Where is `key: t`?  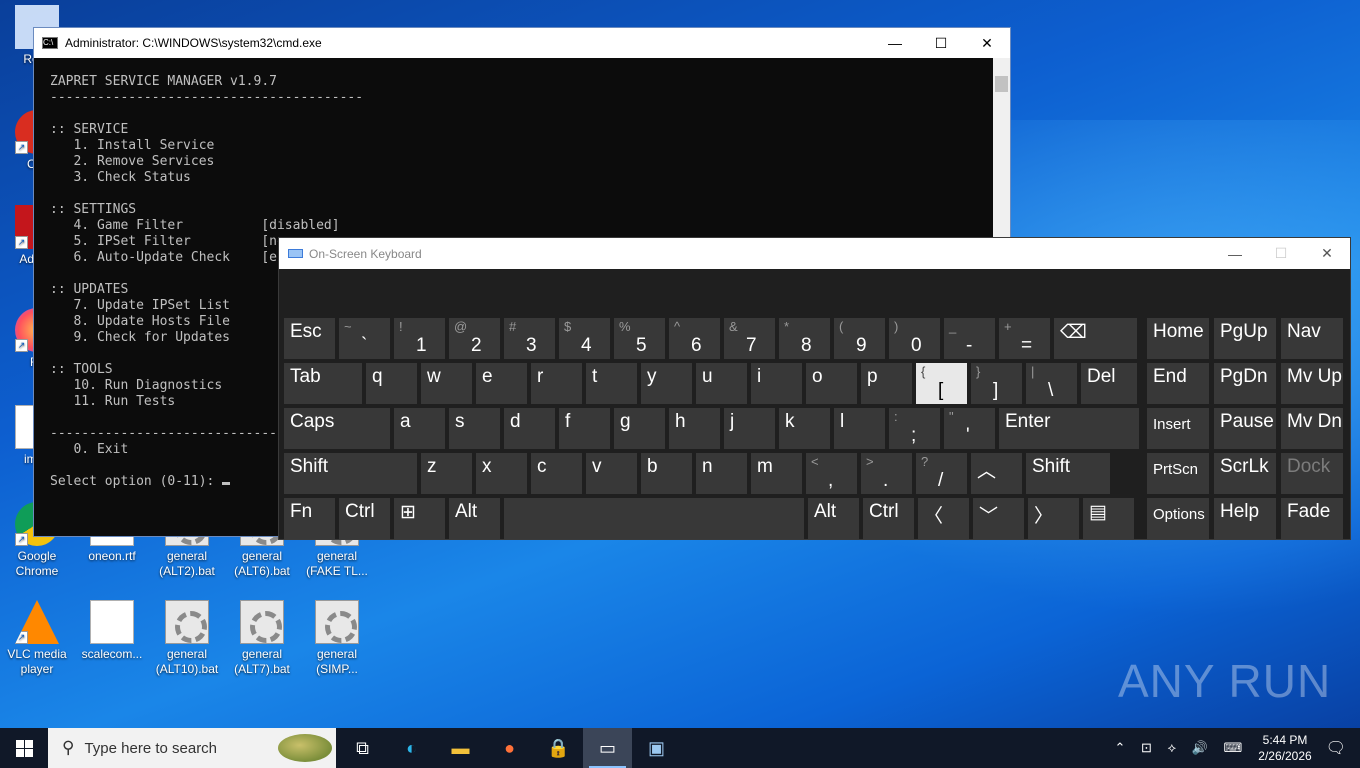 key: t is located at coordinates (611, 383).